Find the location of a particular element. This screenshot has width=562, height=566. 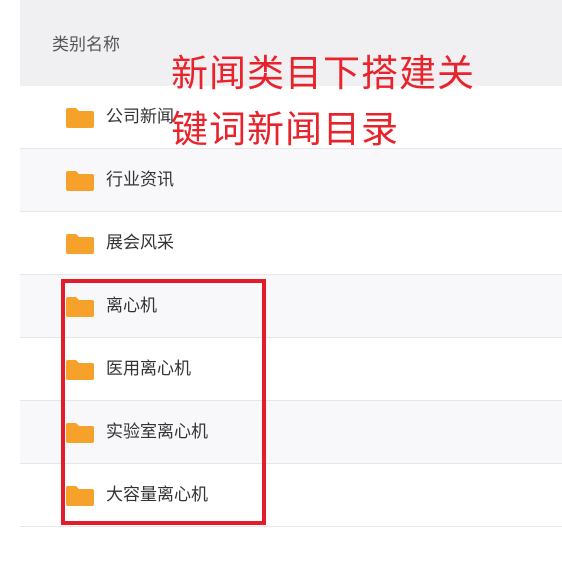

annotation-text: 新闻类目下搭建关 键词新闻目录 is located at coordinates (351, 102).